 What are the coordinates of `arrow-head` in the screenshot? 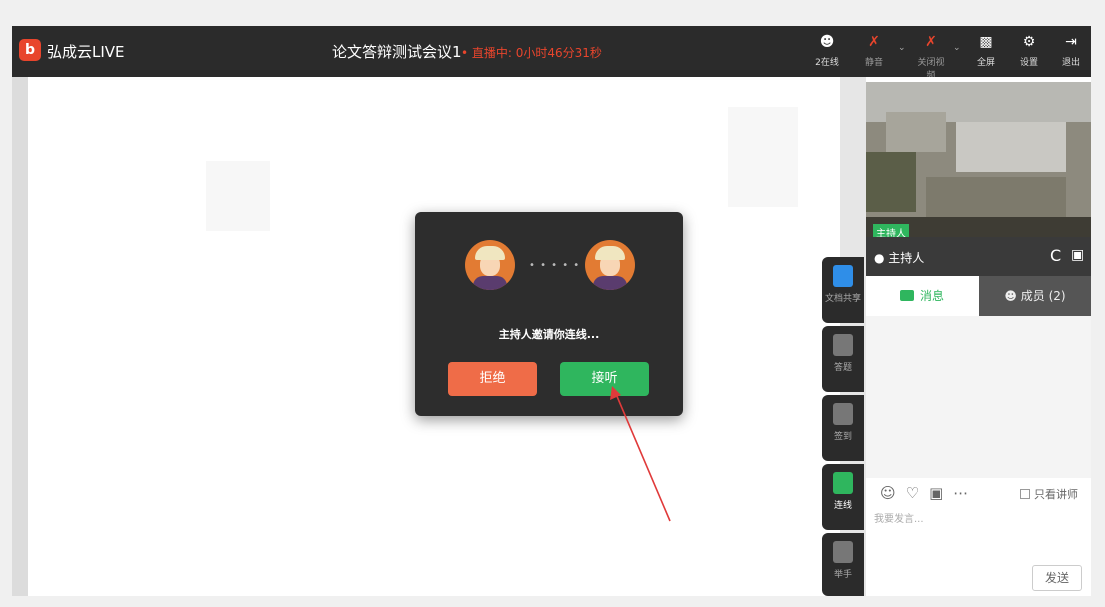 It's located at (615, 393).